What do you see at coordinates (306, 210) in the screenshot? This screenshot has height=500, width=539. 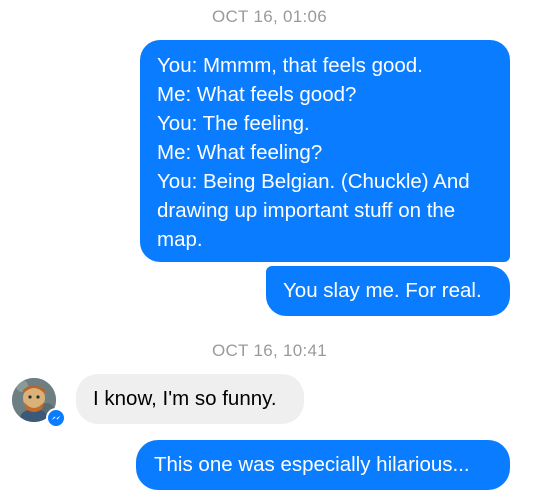 I see `message-line: drawing up important stuff on the` at bounding box center [306, 210].